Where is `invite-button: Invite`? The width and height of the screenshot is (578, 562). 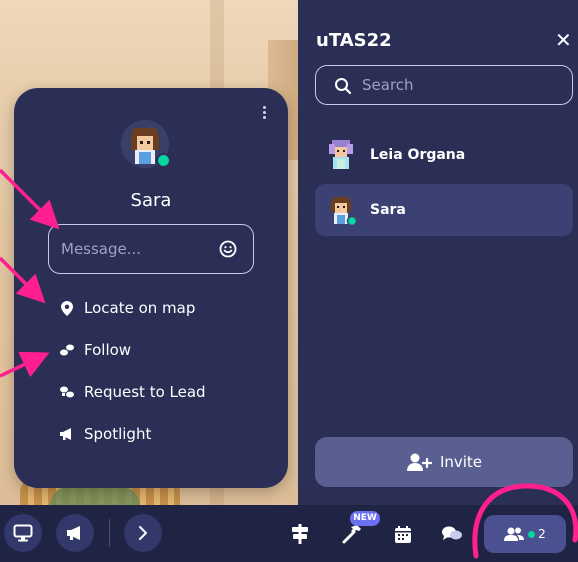 invite-button: Invite is located at coordinates (444, 462).